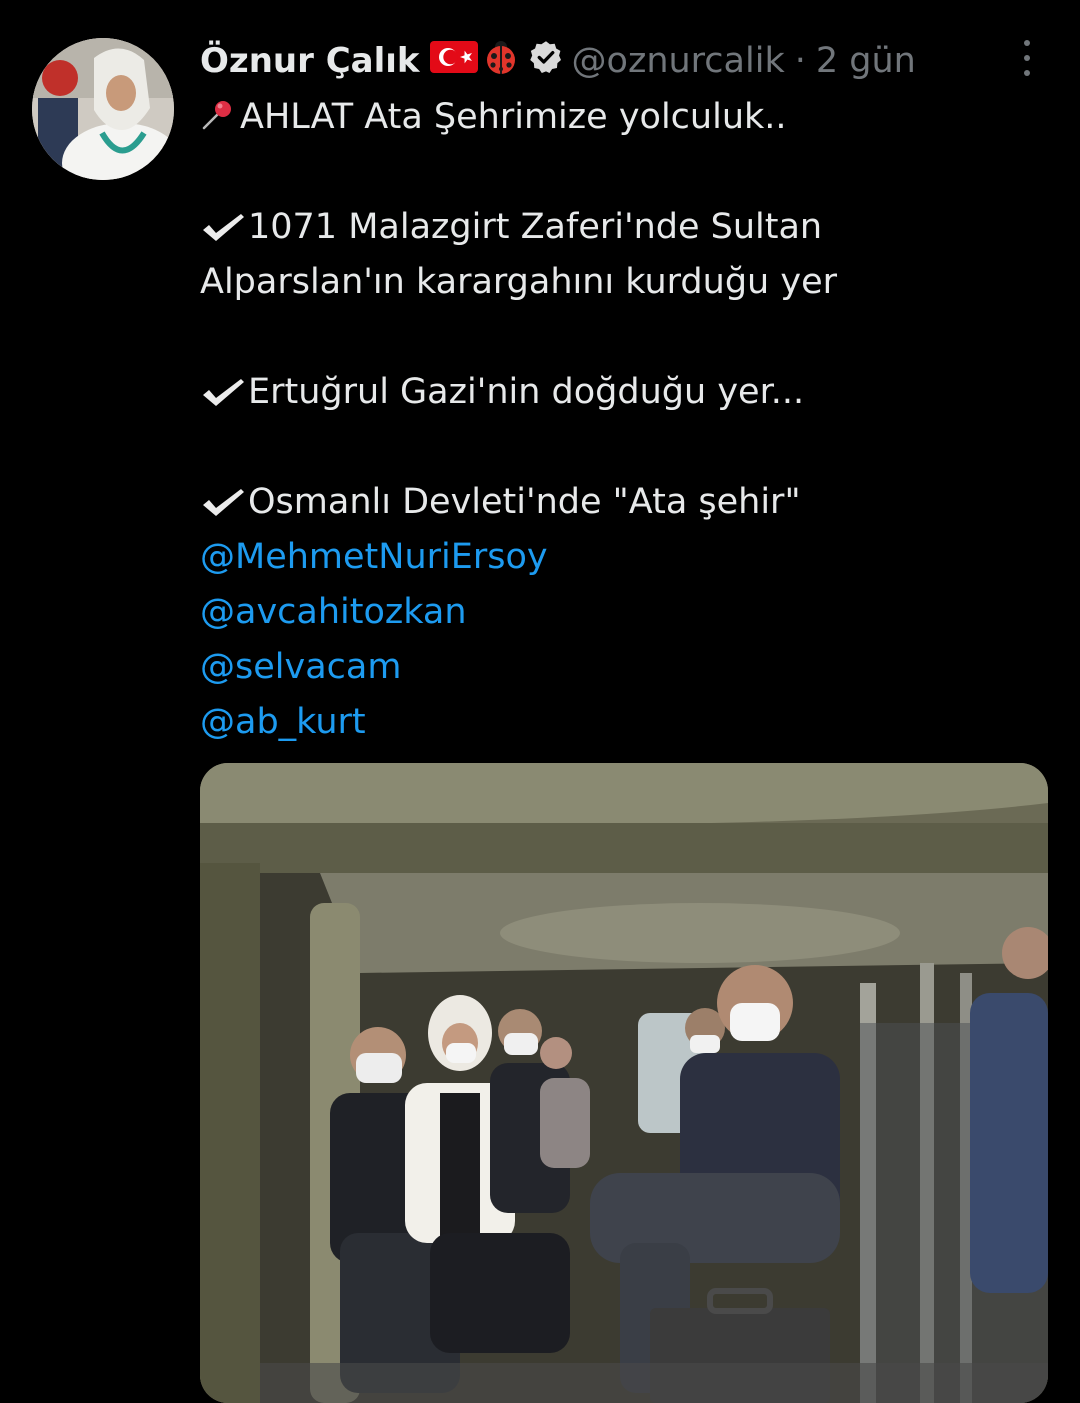 Image resolution: width=1080 pixels, height=1403 pixels. I want to click on avatar, so click(103, 109).